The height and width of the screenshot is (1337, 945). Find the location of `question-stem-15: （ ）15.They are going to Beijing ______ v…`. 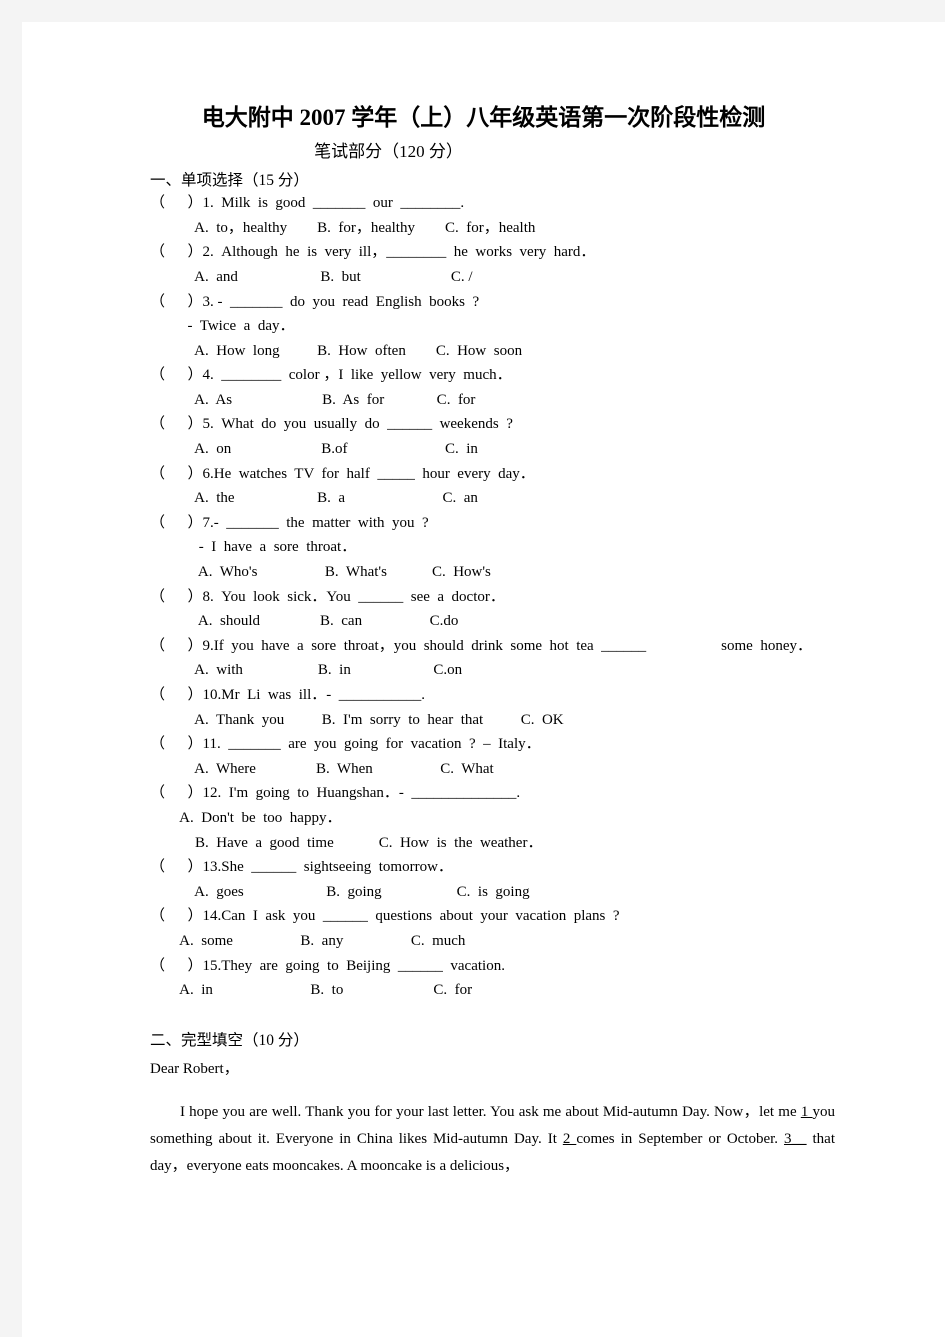

question-stem-15: （ ）15.They are going to Beijing ______ v… is located at coordinates (327, 965).